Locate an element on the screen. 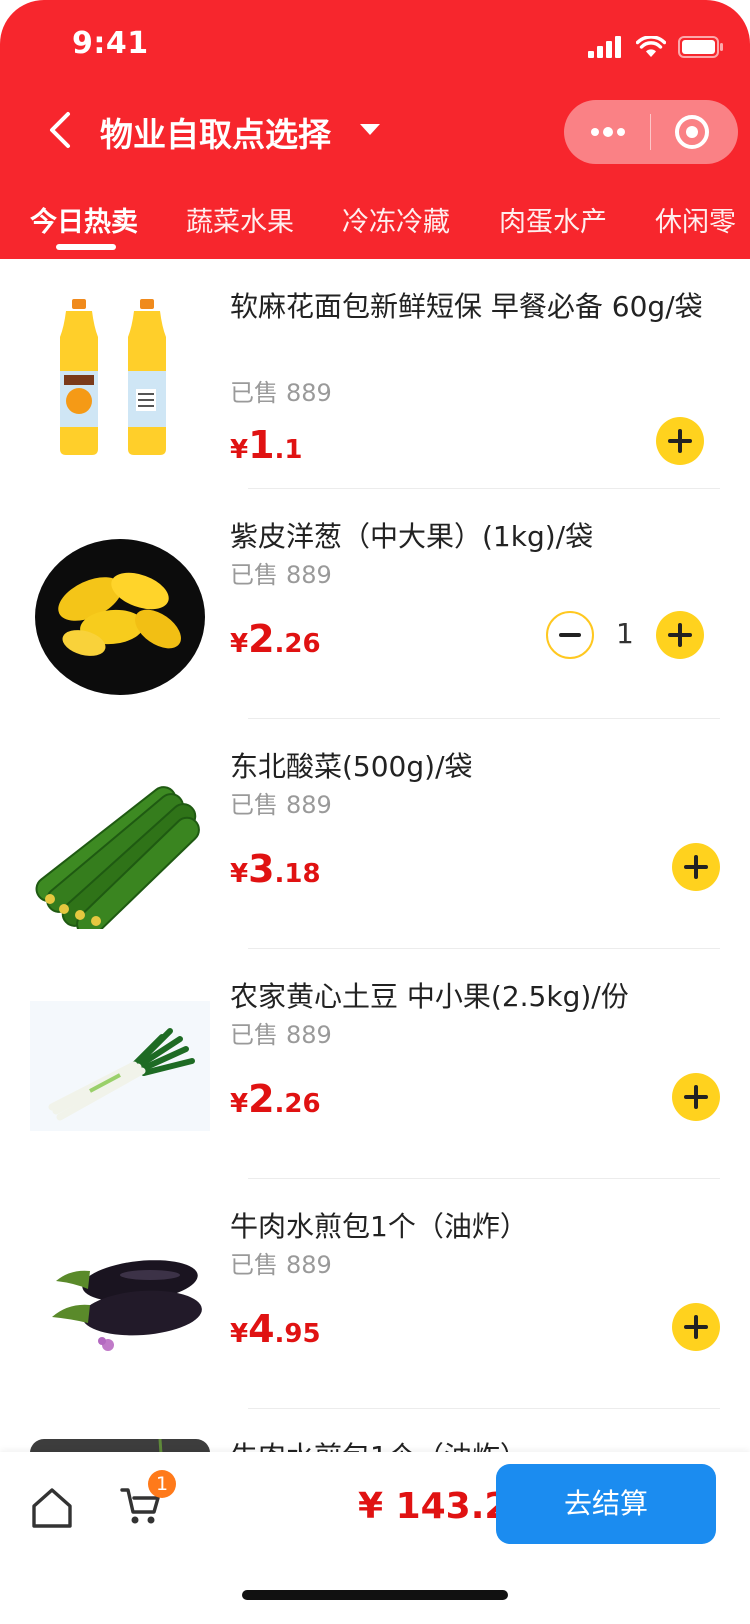  decrease-quantity-button is located at coordinates (570, 635).